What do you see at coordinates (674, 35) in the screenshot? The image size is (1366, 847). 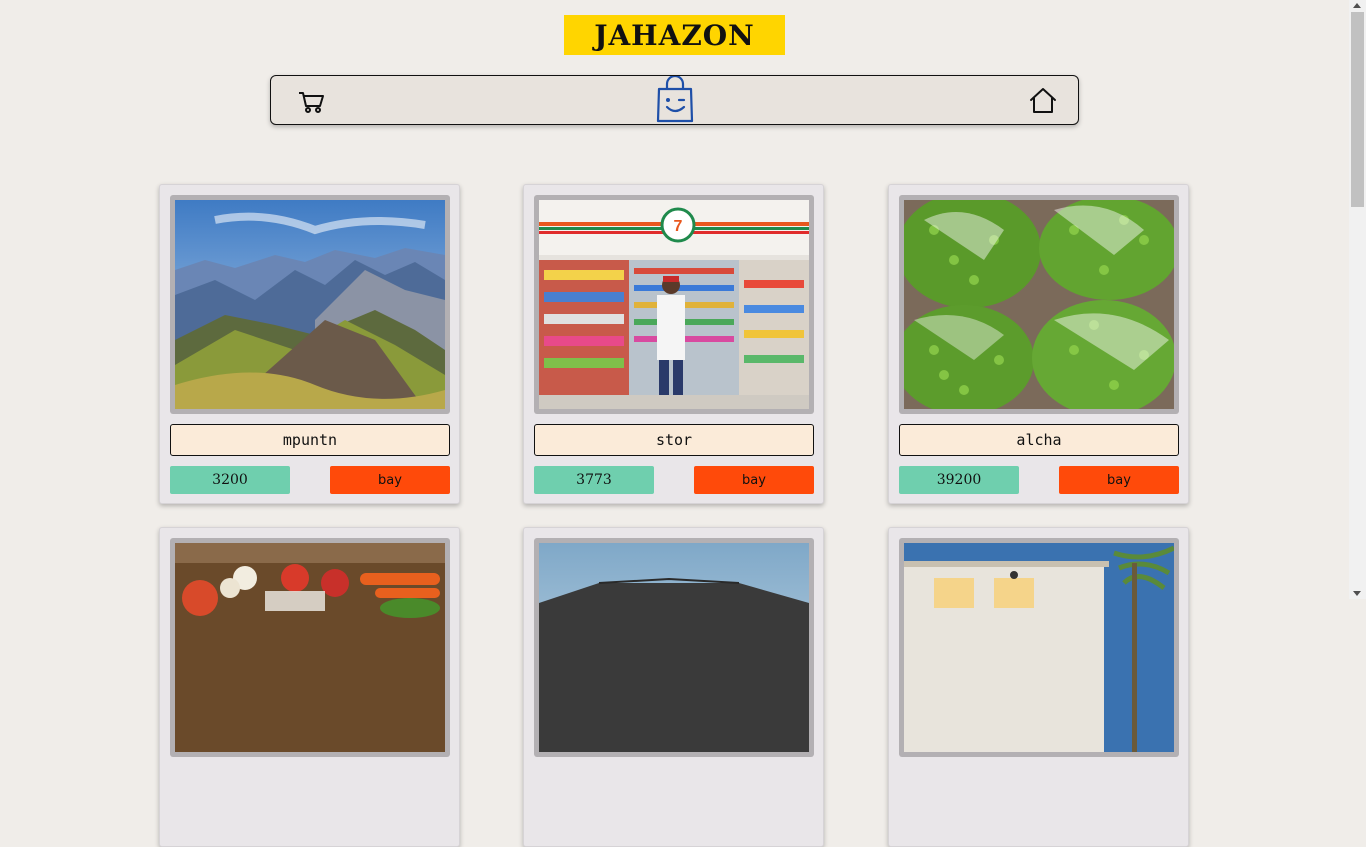 I see `brand-logo: JAHAZON` at bounding box center [674, 35].